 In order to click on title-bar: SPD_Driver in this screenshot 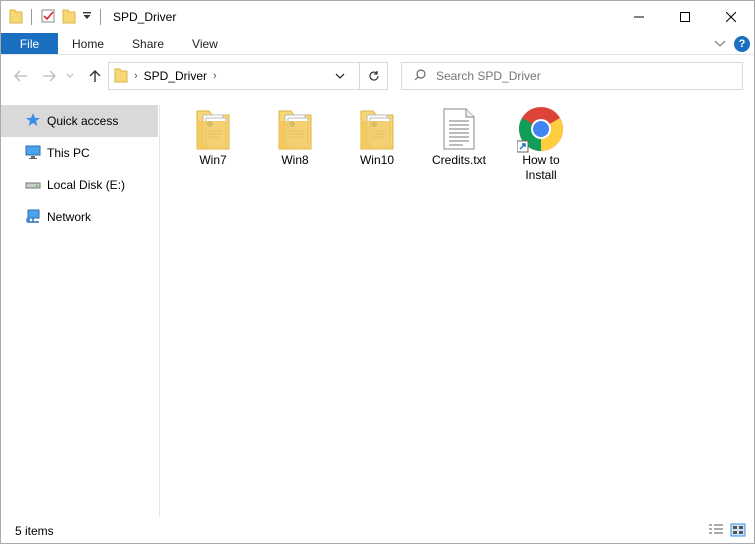, I will do `click(377, 17)`.